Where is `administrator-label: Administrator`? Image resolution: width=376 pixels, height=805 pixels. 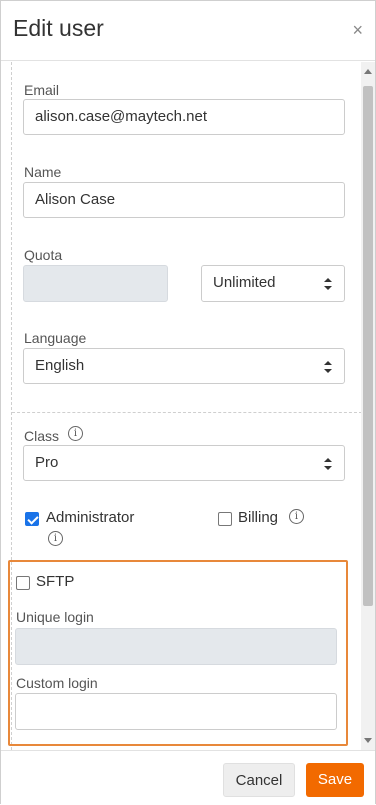
administrator-label: Administrator is located at coordinates (90, 517).